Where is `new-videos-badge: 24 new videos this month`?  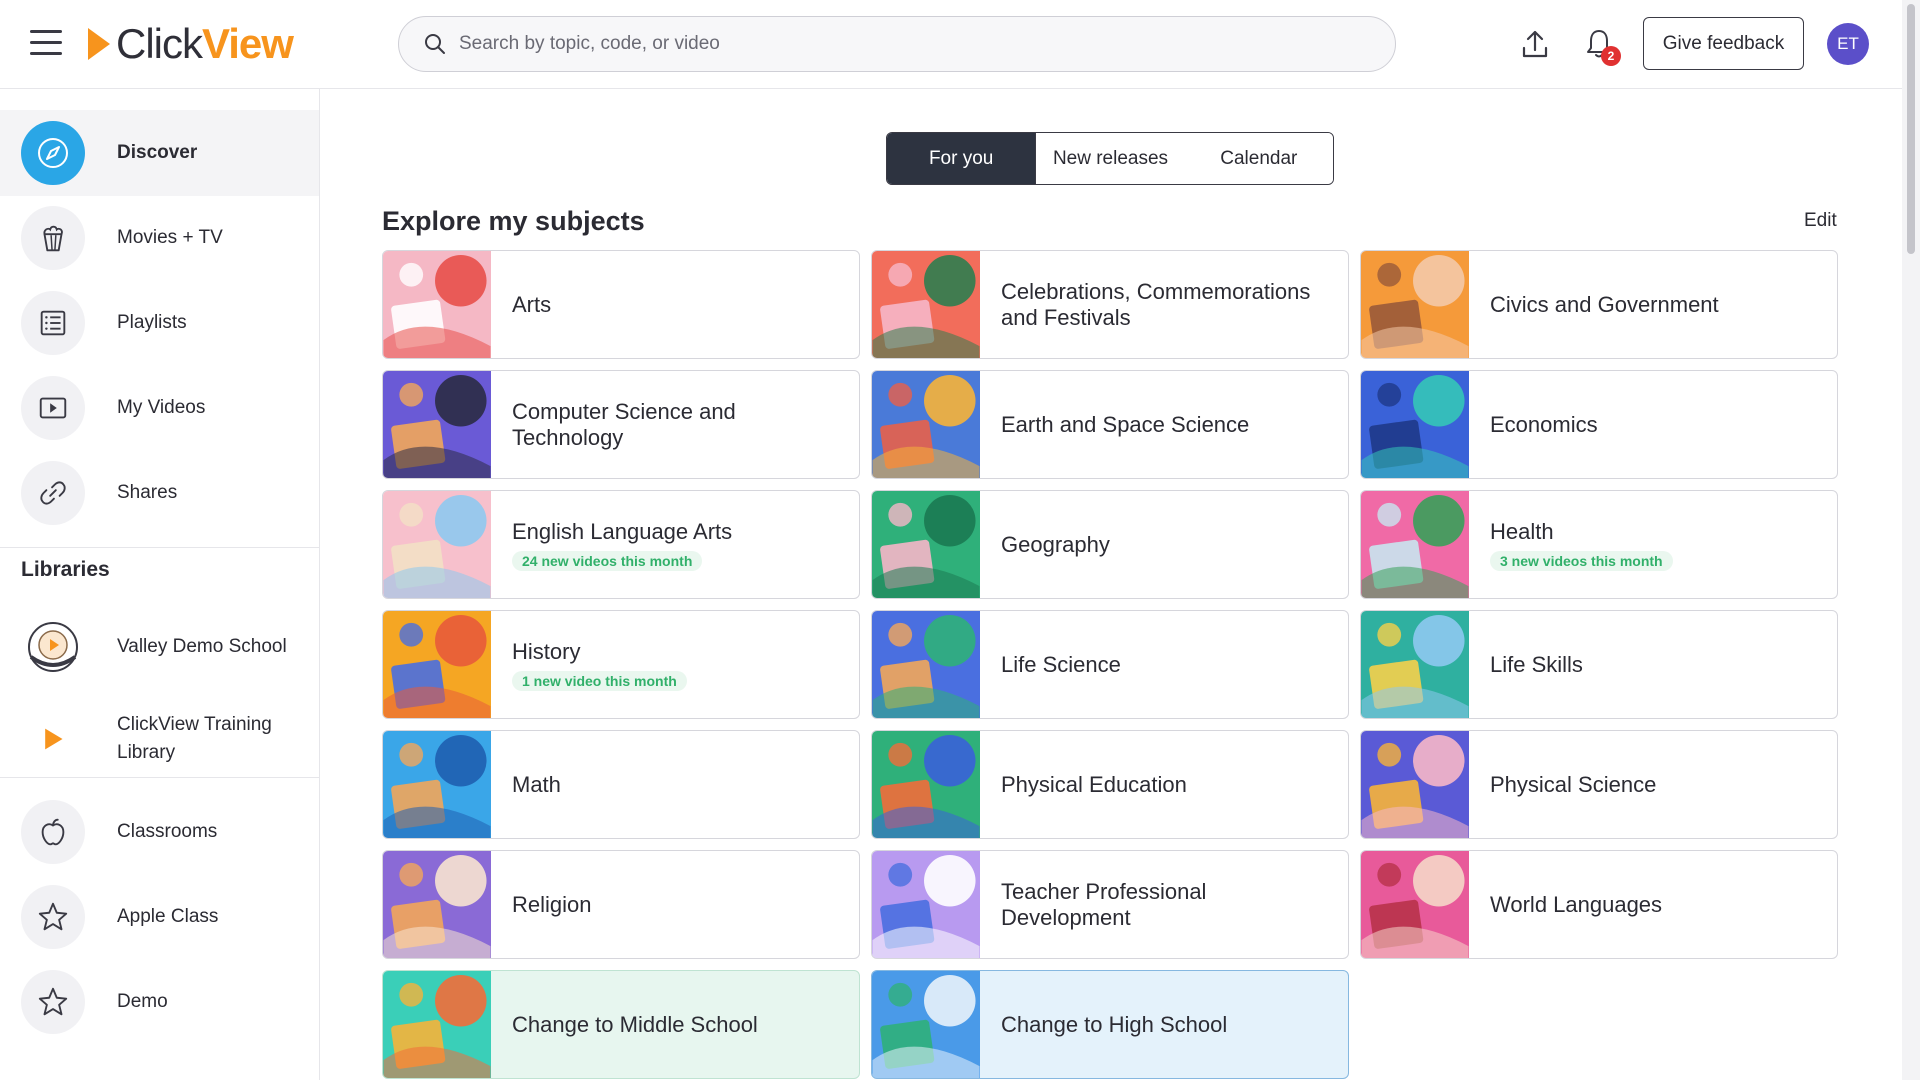 new-videos-badge: 24 new videos this month is located at coordinates (607, 560).